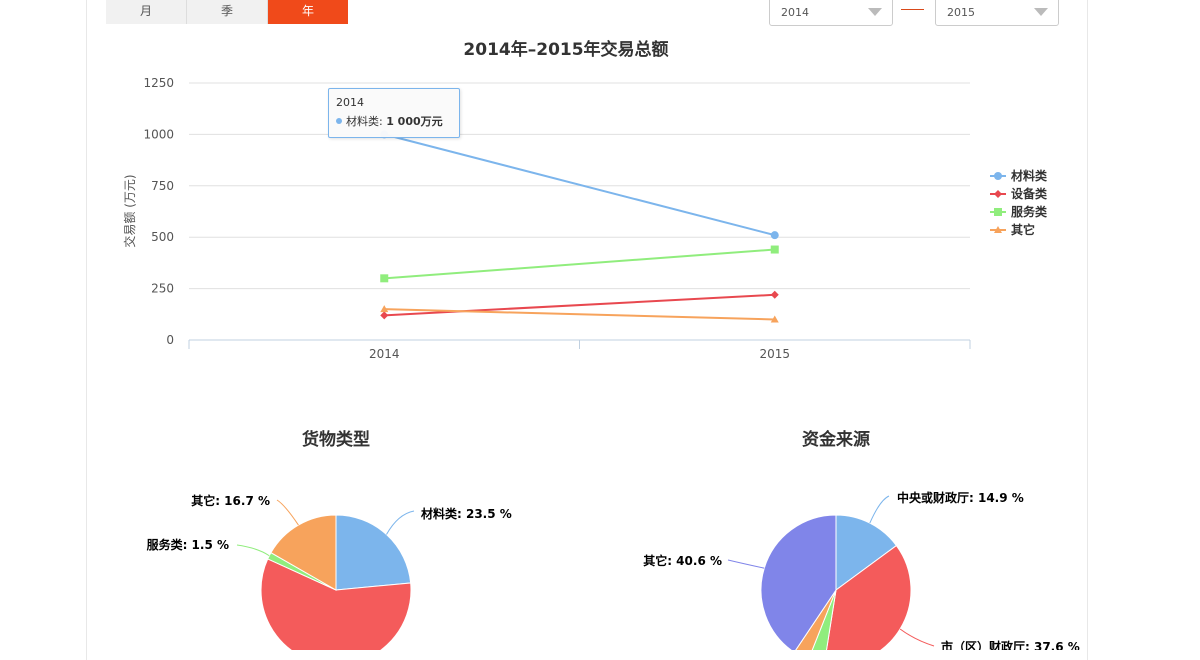 This screenshot has width=1200, height=660. I want to click on y-tick-label: 1000, so click(158, 134).